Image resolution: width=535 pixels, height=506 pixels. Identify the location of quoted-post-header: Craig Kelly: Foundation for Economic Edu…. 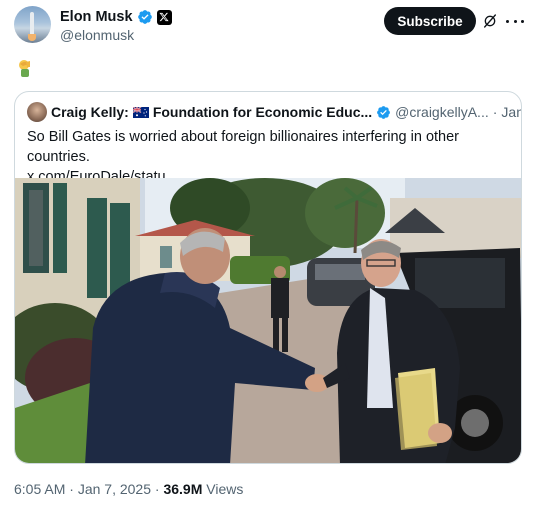
(274, 112).